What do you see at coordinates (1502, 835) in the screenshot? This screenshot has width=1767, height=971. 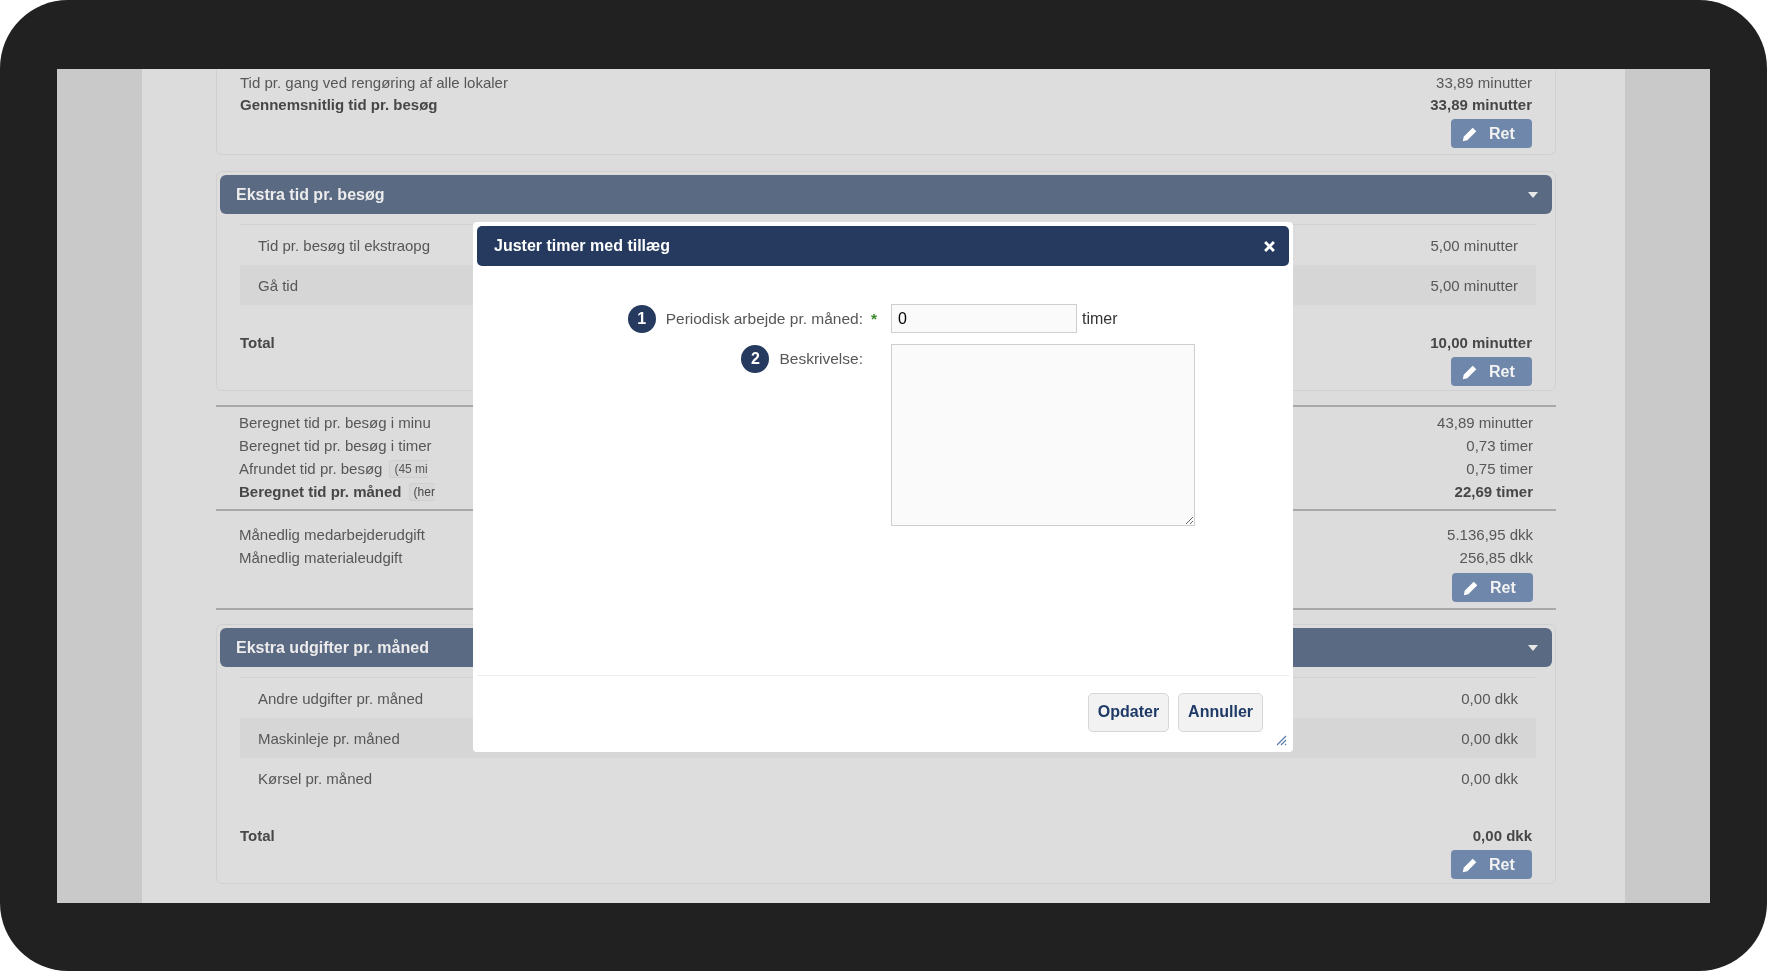 I see `total-value: 0,00 dkk` at bounding box center [1502, 835].